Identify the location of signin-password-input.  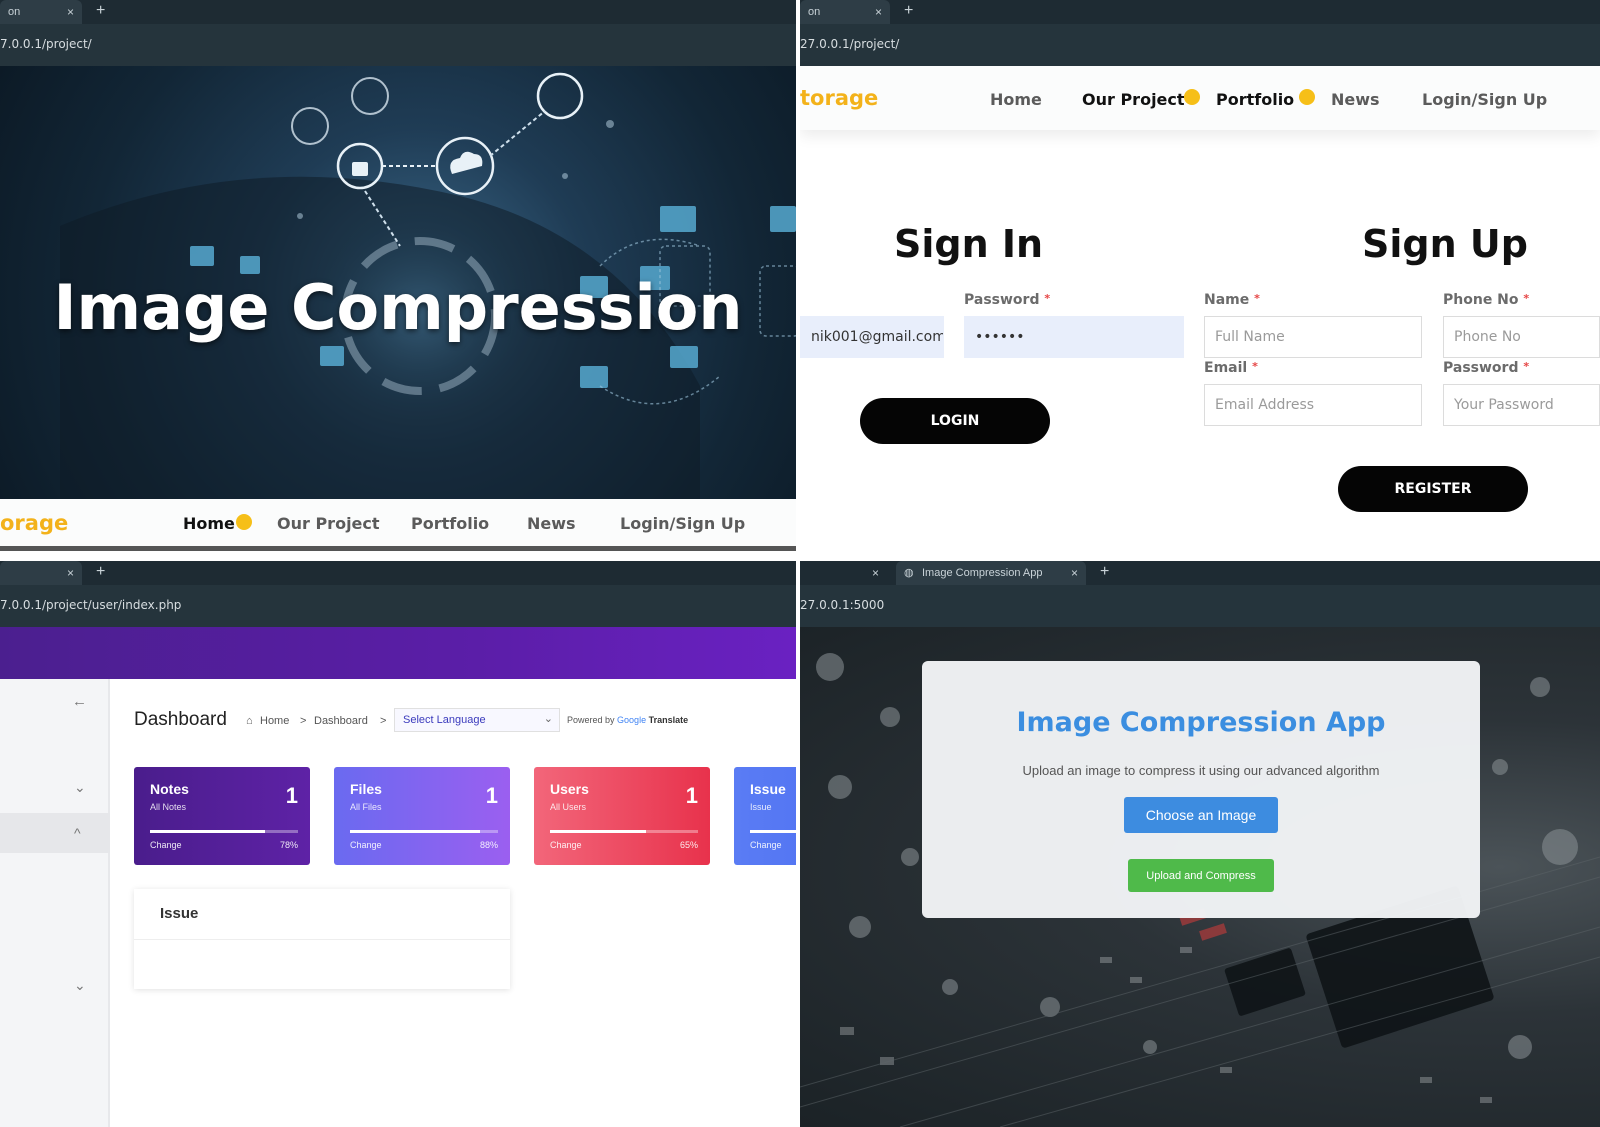
(1074, 337).